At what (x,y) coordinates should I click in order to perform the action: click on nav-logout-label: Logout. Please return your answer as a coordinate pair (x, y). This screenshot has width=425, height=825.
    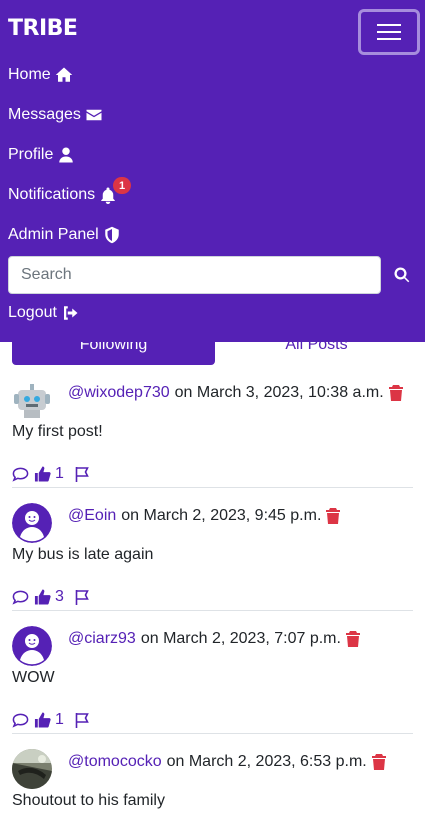
    Looking at the image, I should click on (32, 312).